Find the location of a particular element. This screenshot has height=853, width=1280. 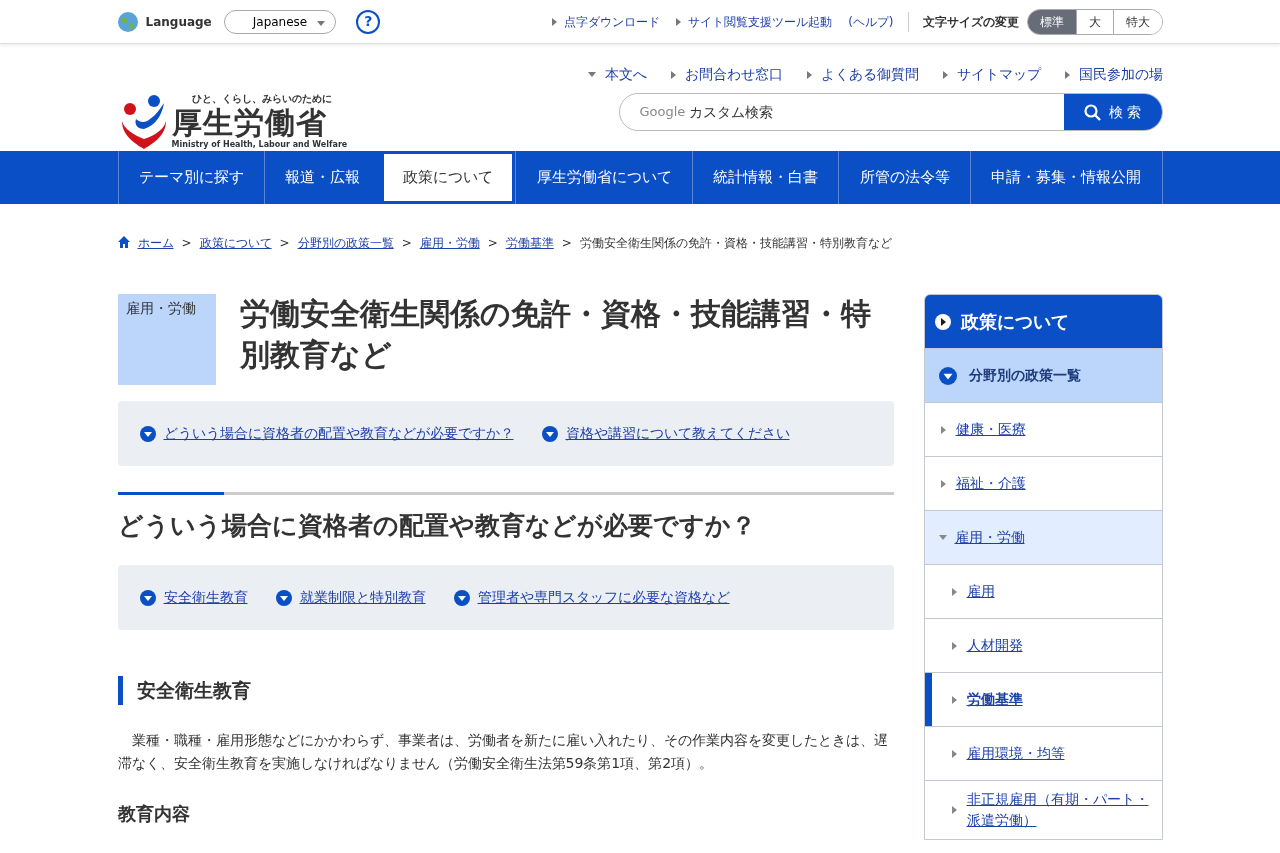

logo-name: 厚生労働省 is located at coordinates (249, 122).